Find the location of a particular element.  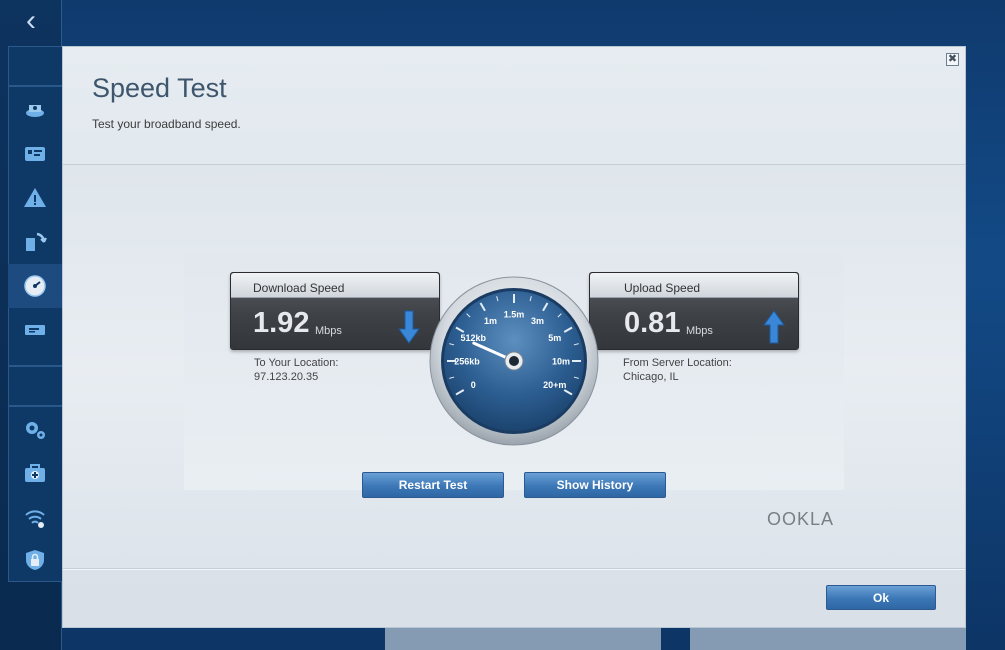

usb-storage-icon is located at coordinates (35, 330).